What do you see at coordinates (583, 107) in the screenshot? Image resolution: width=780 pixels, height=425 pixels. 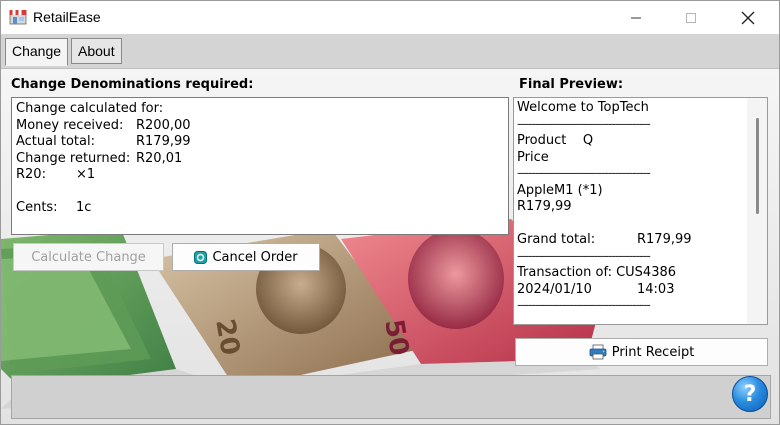 I see `receipt-welcome: Welcome to TopTech` at bounding box center [583, 107].